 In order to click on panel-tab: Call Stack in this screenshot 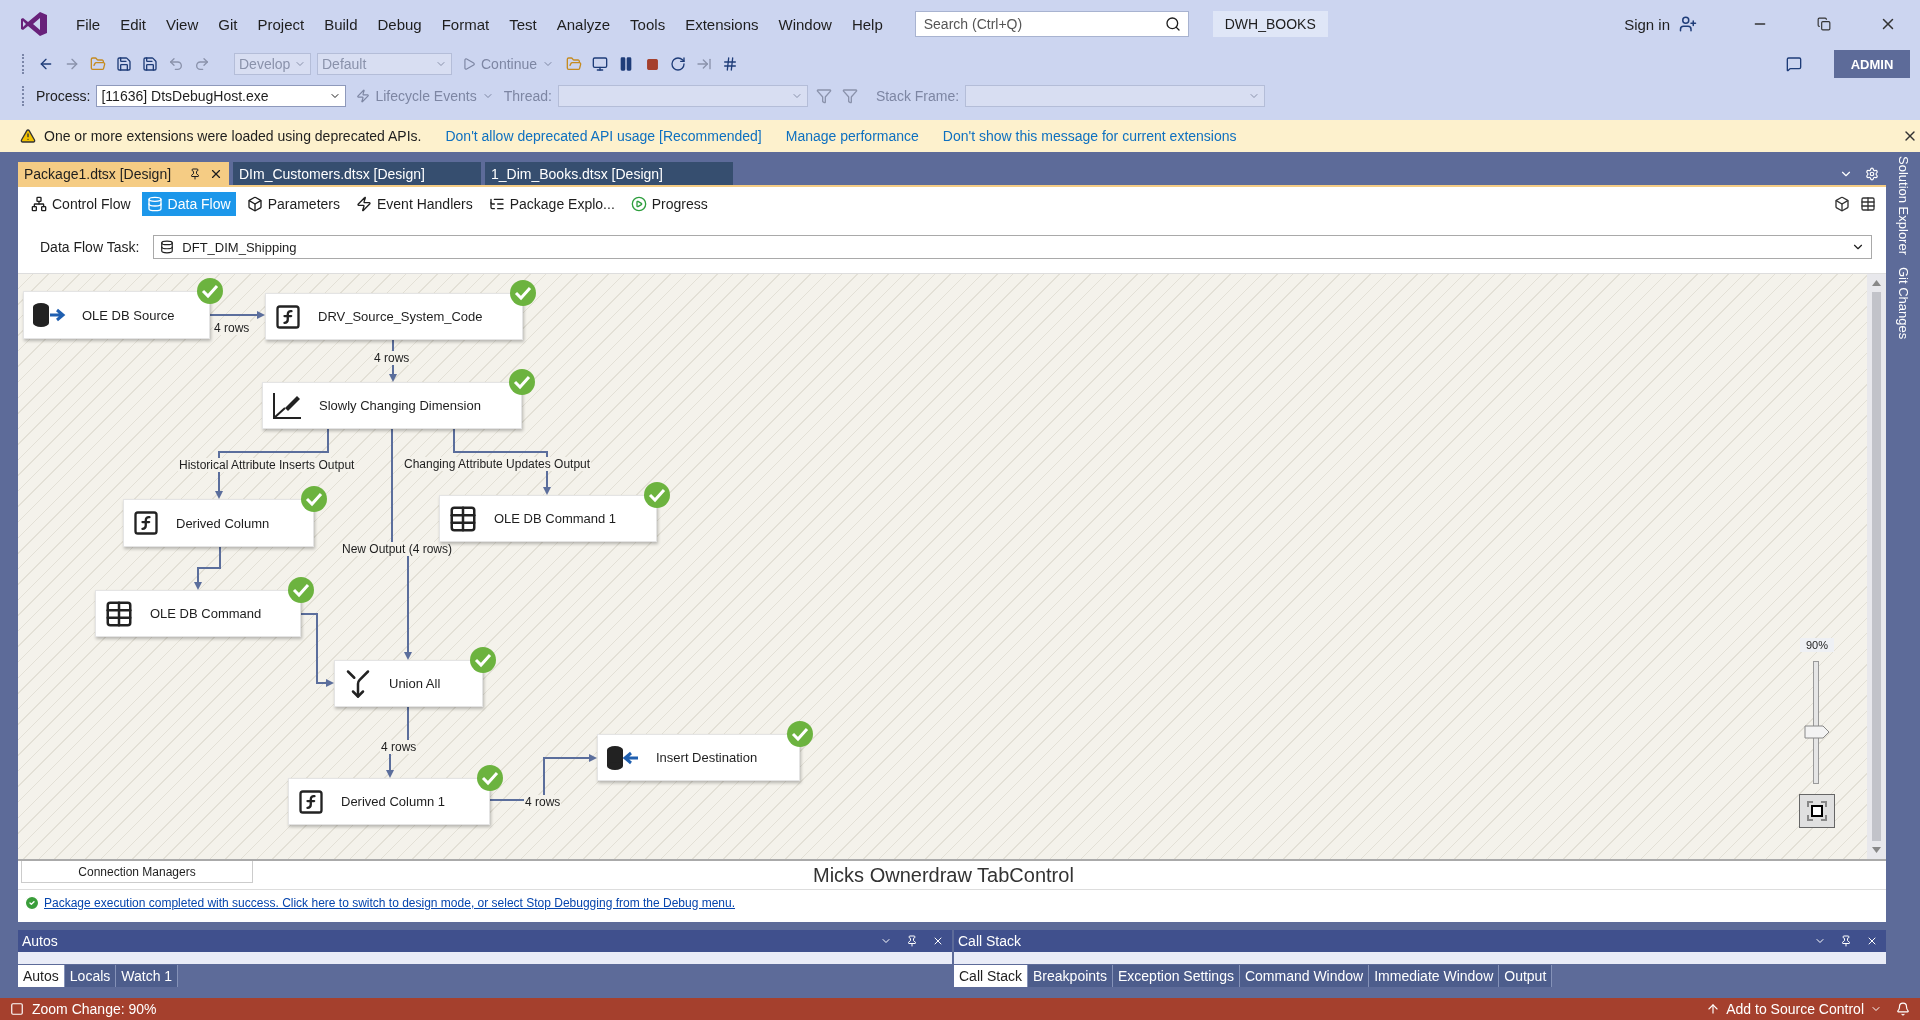, I will do `click(991, 976)`.